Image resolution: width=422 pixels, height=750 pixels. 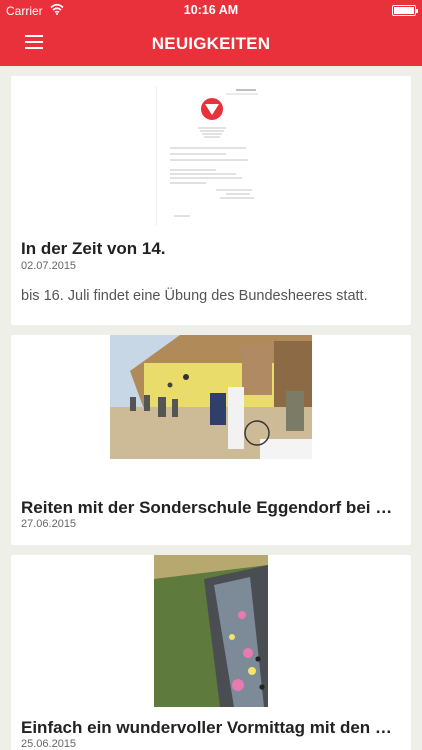 What do you see at coordinates (93, 248) in the screenshot?
I see `card-title: In der Zeit von 14.` at bounding box center [93, 248].